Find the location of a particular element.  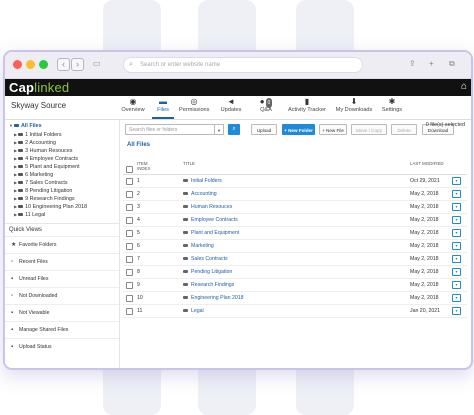

quick-view-favorite-folders: ★ Favorite Folders is located at coordinates (62, 244).